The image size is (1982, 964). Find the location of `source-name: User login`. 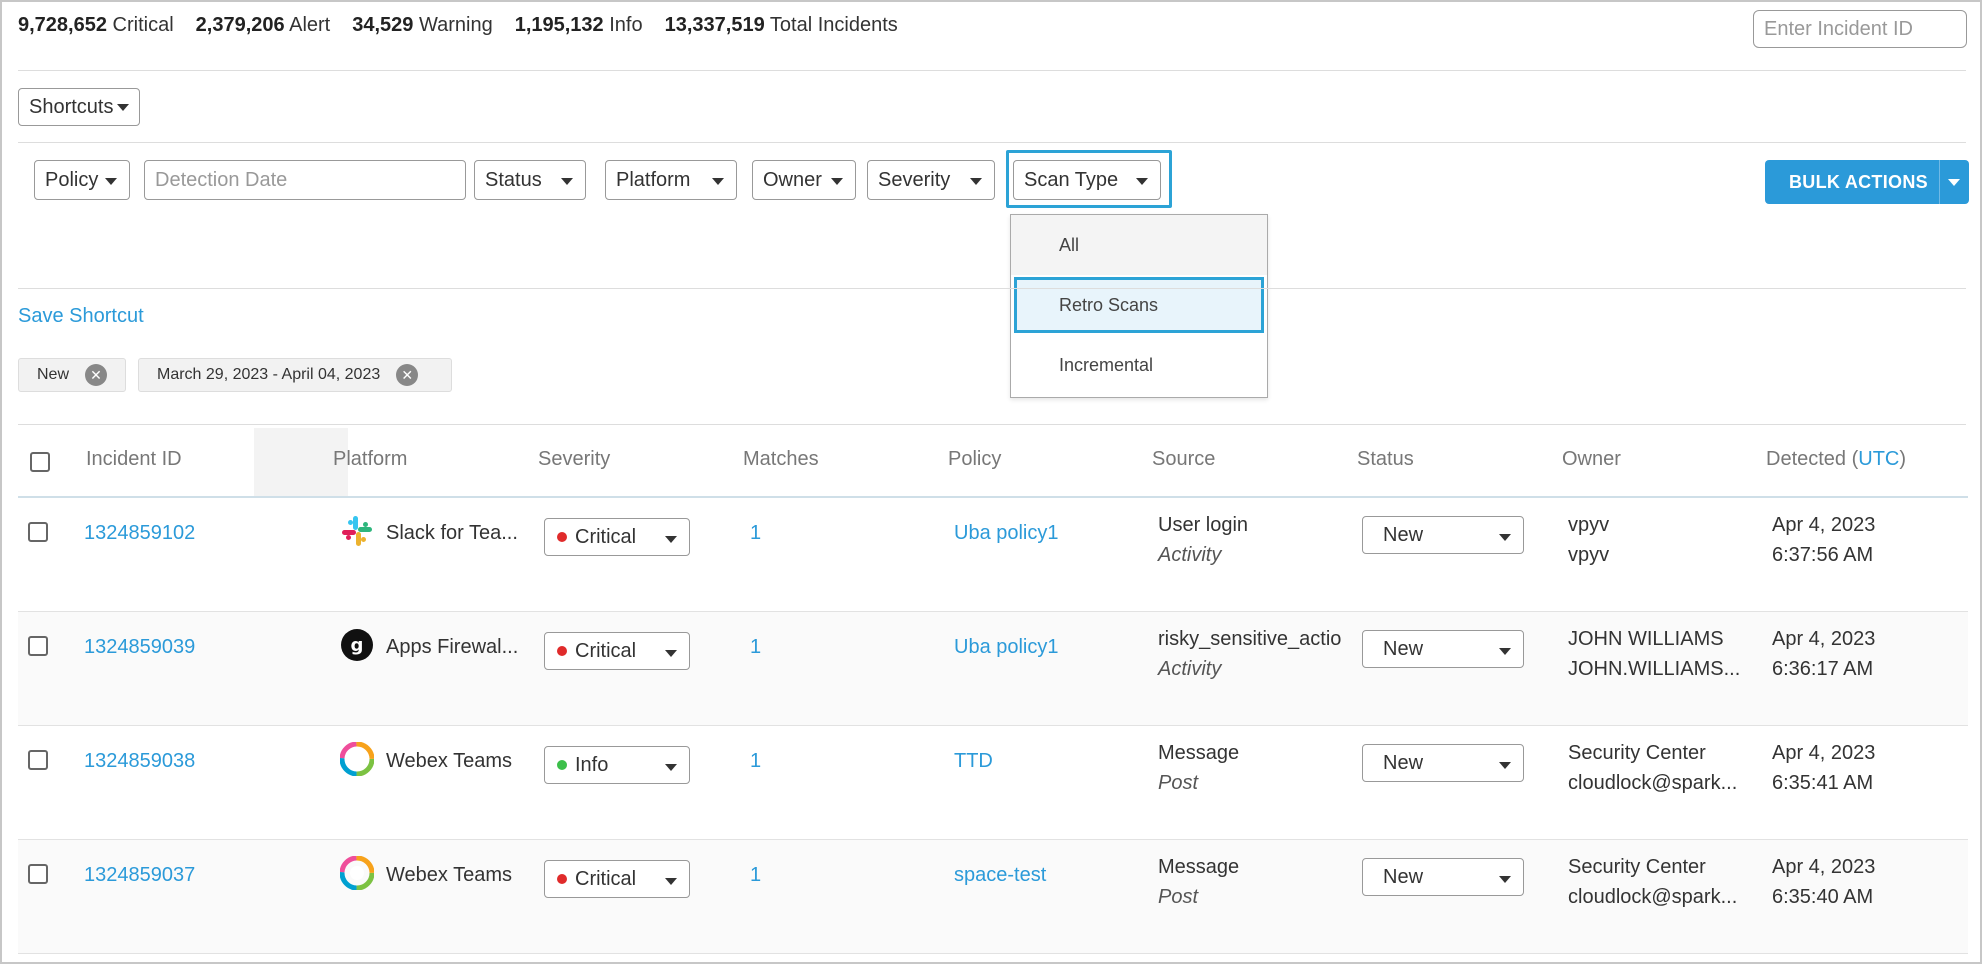

source-name: User login is located at coordinates (1203, 525).